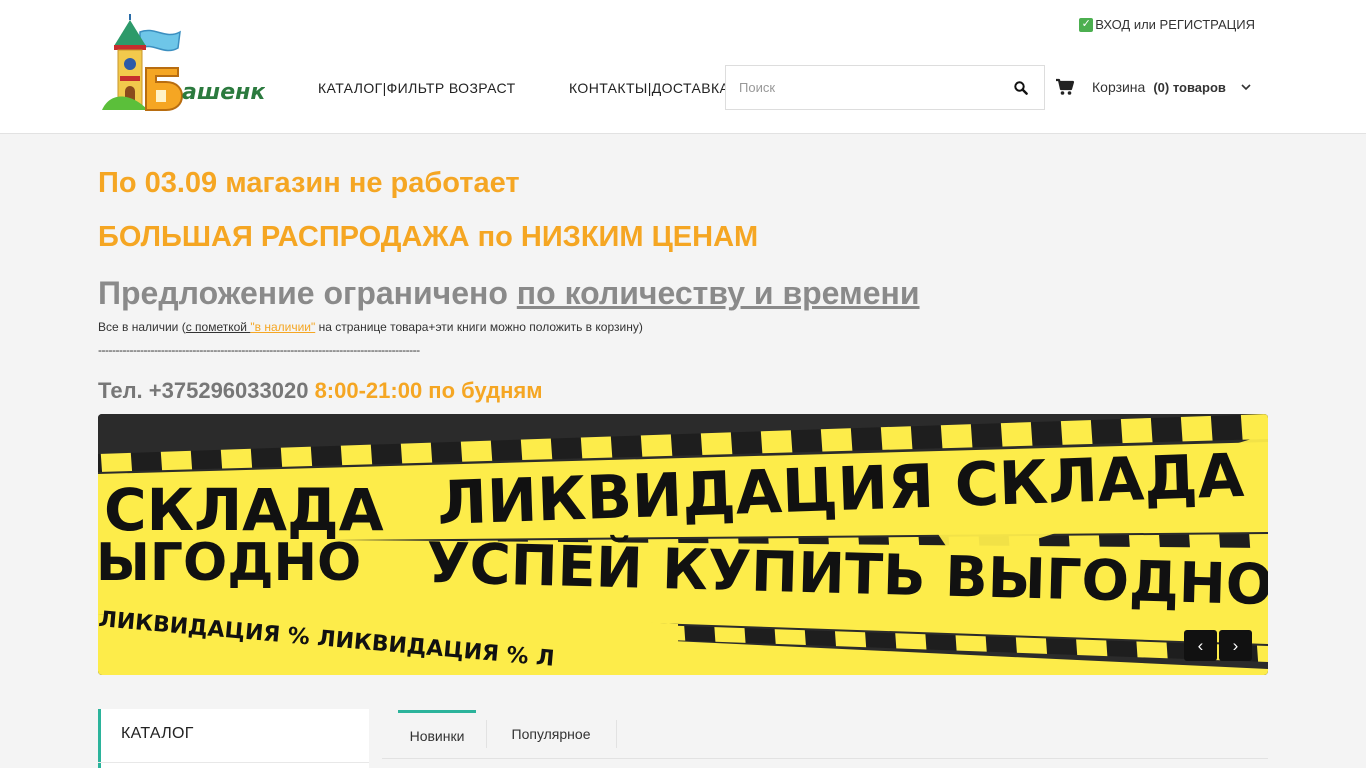  Describe the element at coordinates (233, 762) in the screenshot. I see `sidebar-divider` at that location.